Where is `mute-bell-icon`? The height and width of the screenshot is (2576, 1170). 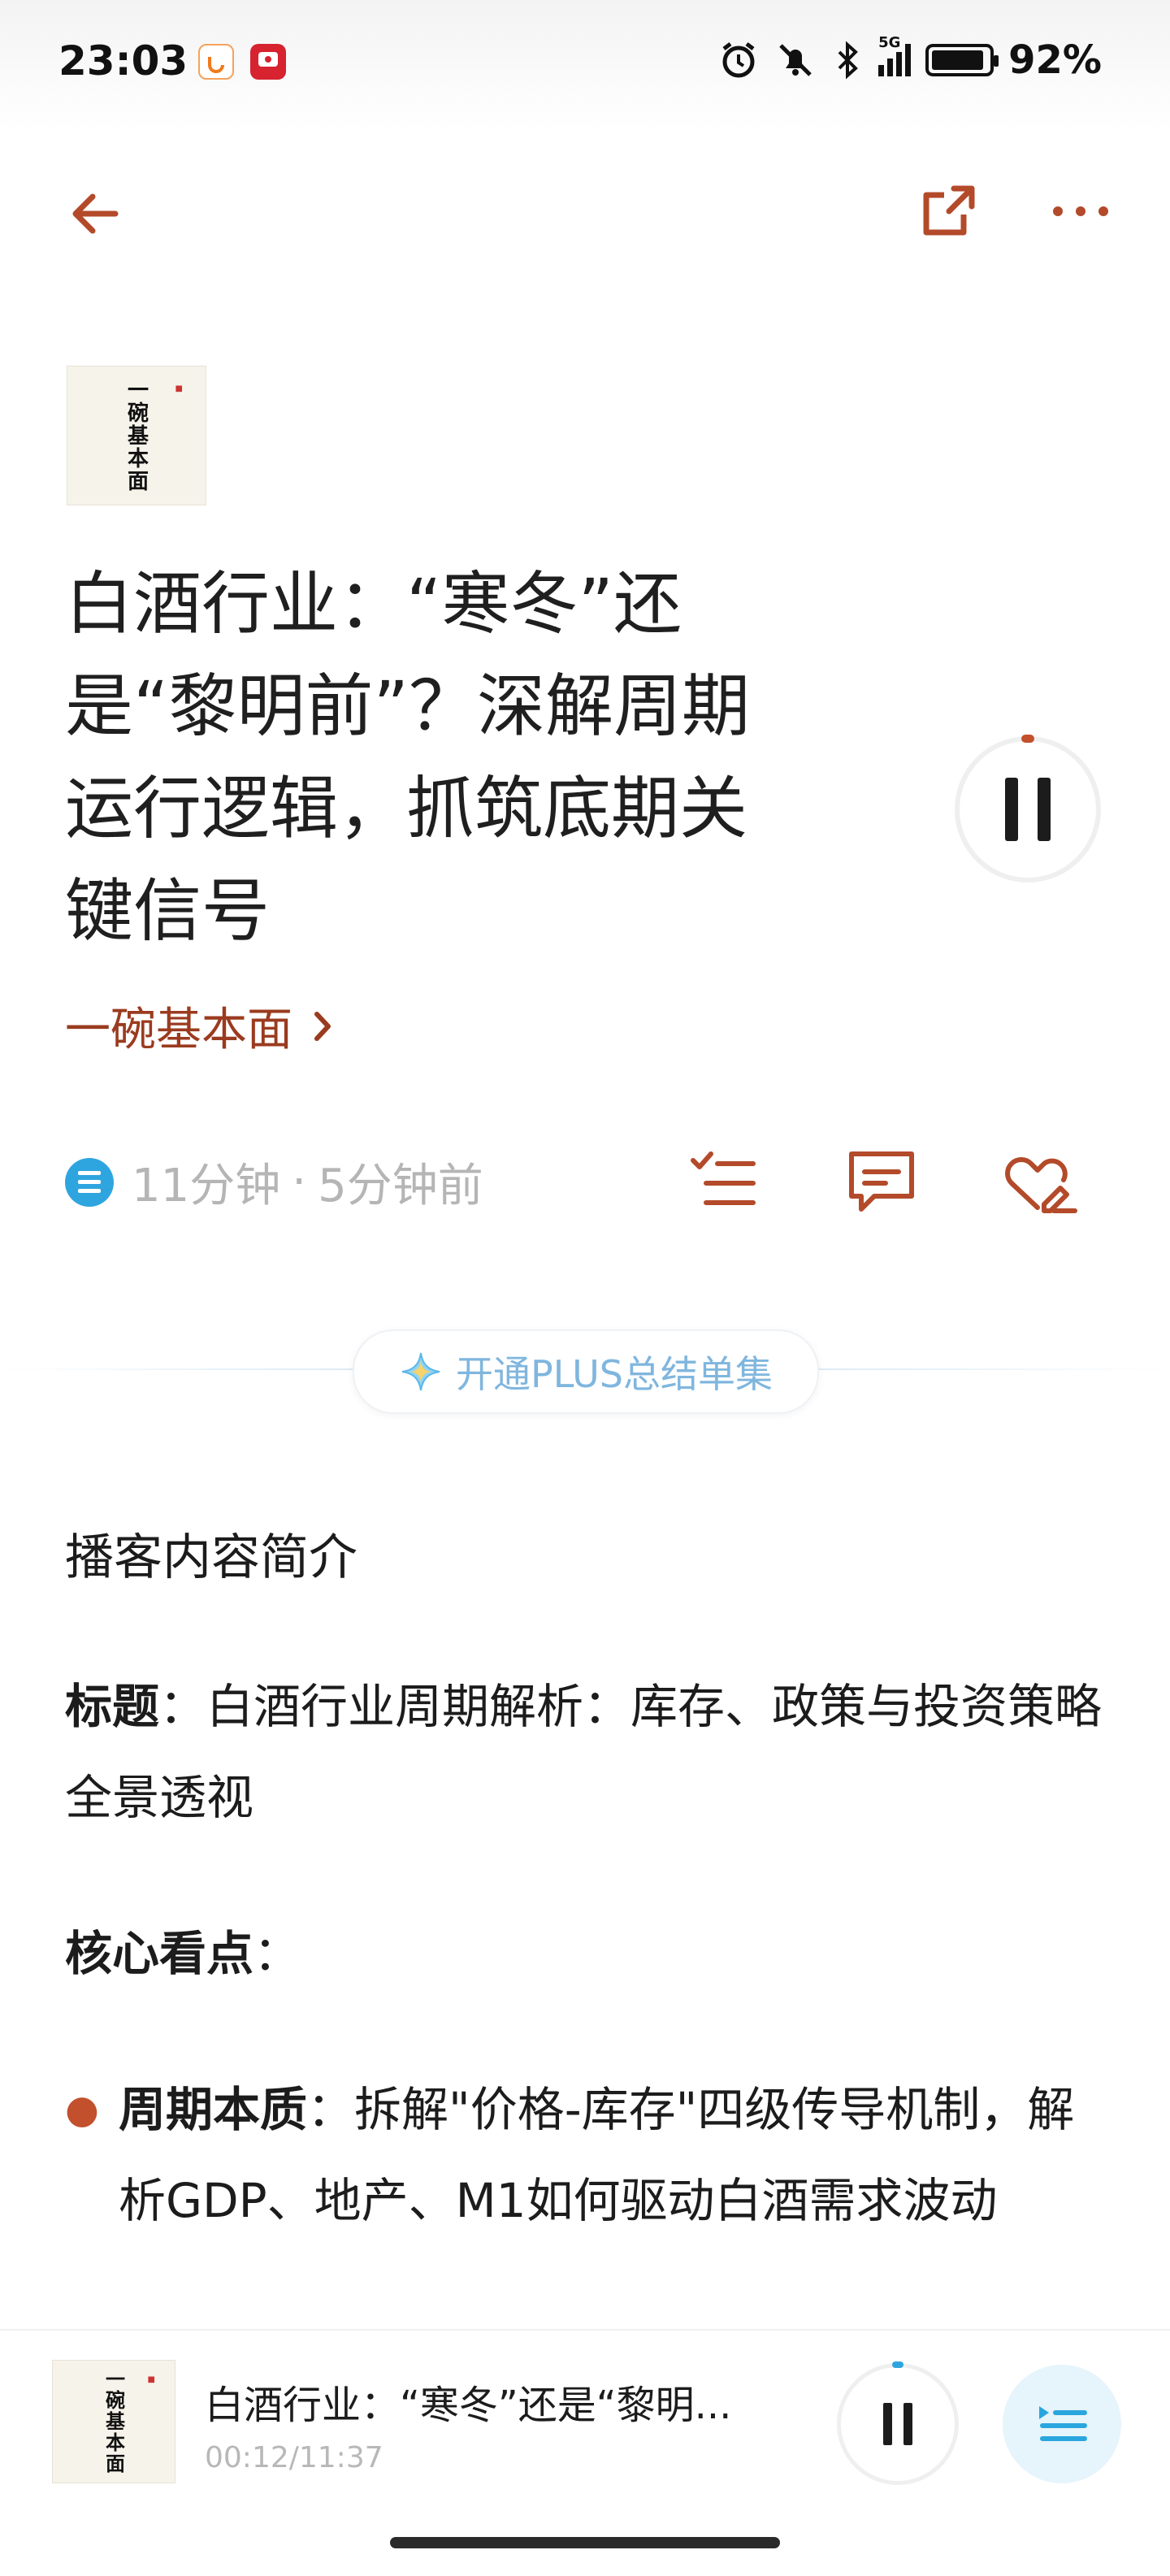
mute-bell-icon is located at coordinates (795, 60).